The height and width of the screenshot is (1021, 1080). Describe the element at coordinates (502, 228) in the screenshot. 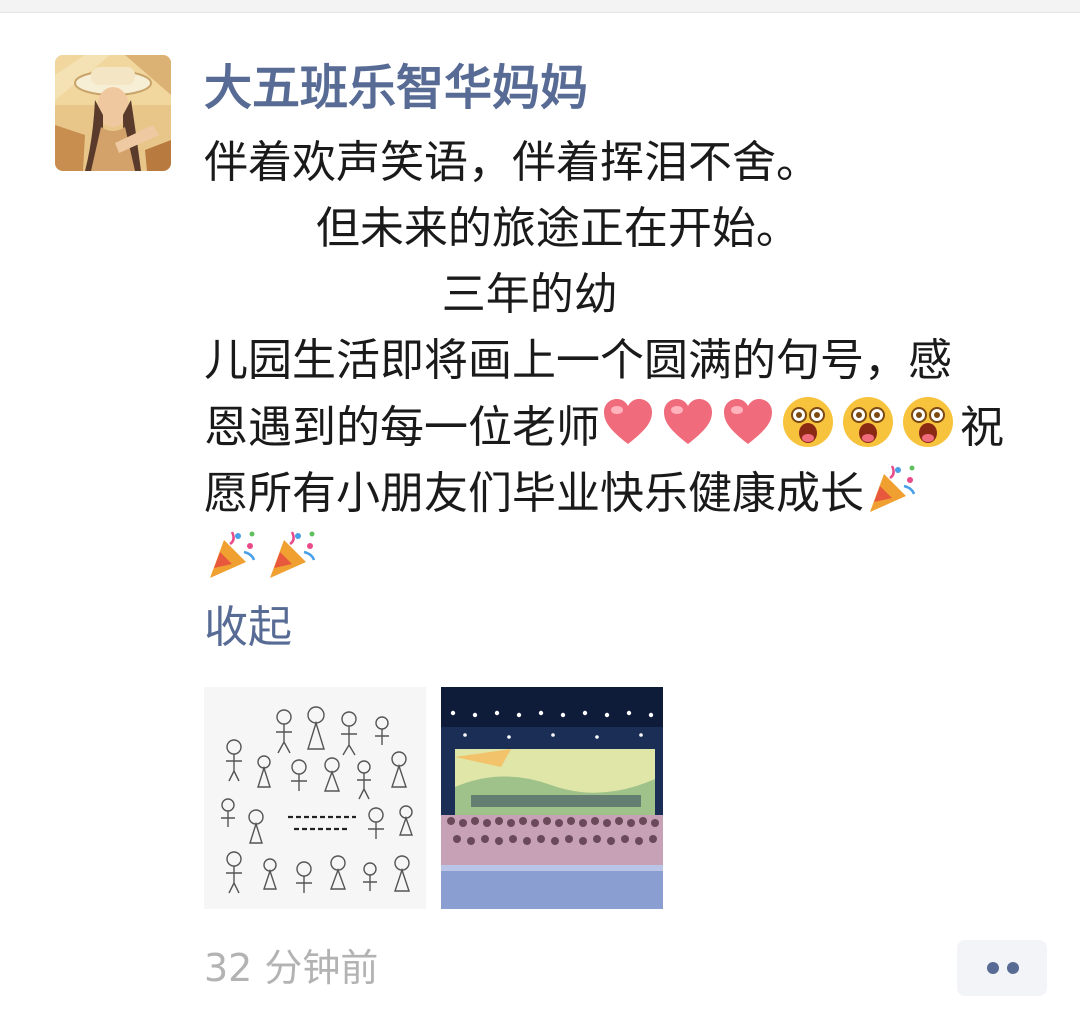

I see `post-text-line: 但未来的旅途正在开始。` at that location.